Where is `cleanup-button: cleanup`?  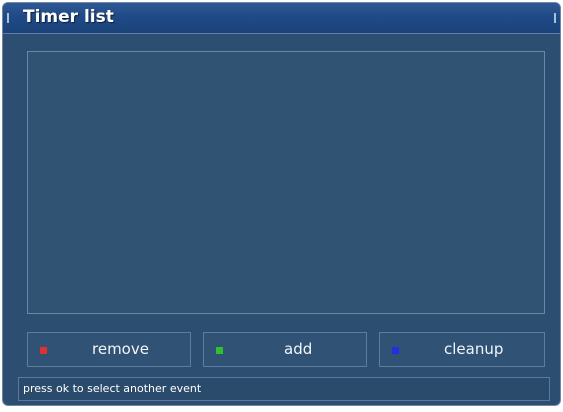 cleanup-button: cleanup is located at coordinates (462, 349).